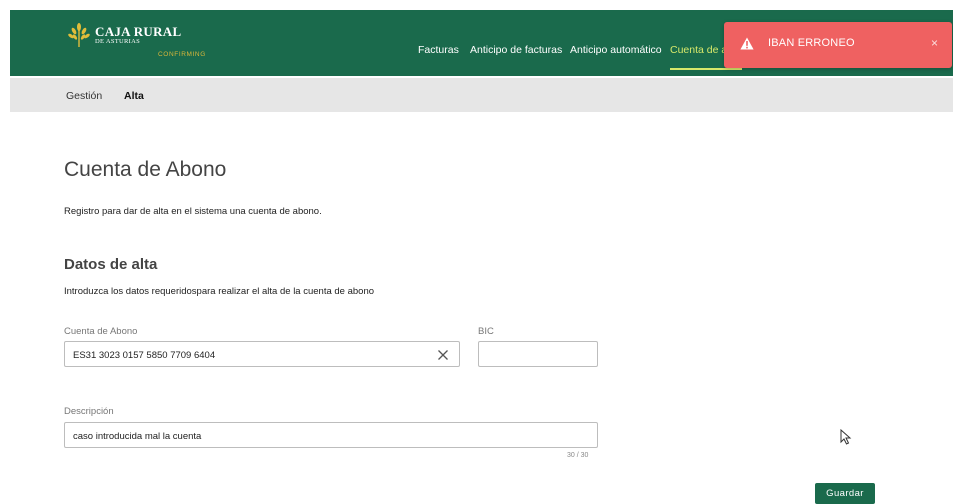 The image size is (953, 504). I want to click on section-title: Datos de alta, so click(111, 264).